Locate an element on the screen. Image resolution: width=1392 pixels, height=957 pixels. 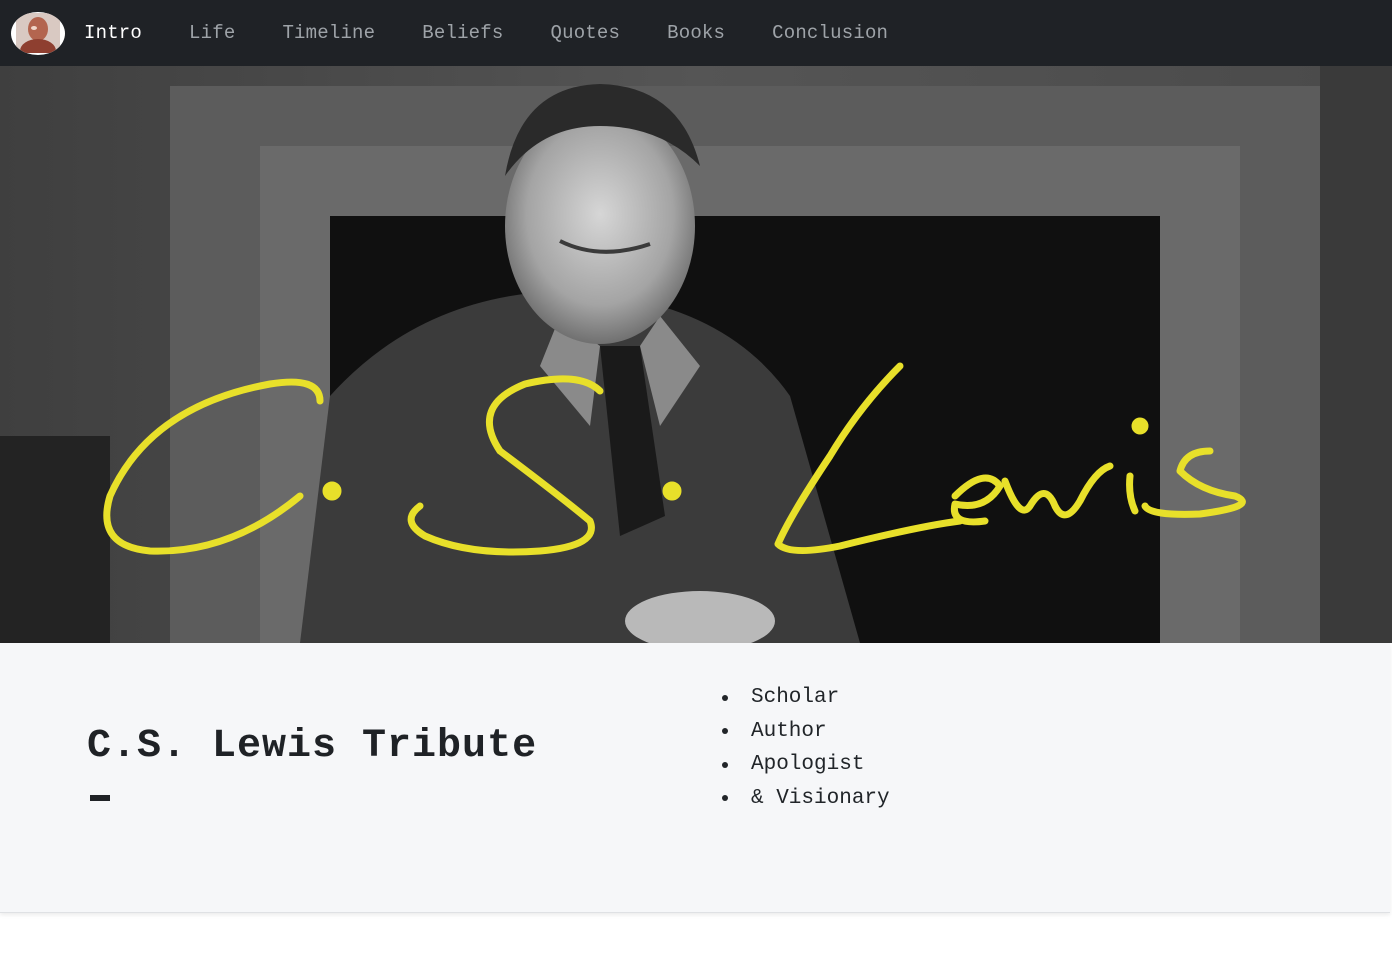
nav-item-quotes: Quotes is located at coordinates (585, 33).